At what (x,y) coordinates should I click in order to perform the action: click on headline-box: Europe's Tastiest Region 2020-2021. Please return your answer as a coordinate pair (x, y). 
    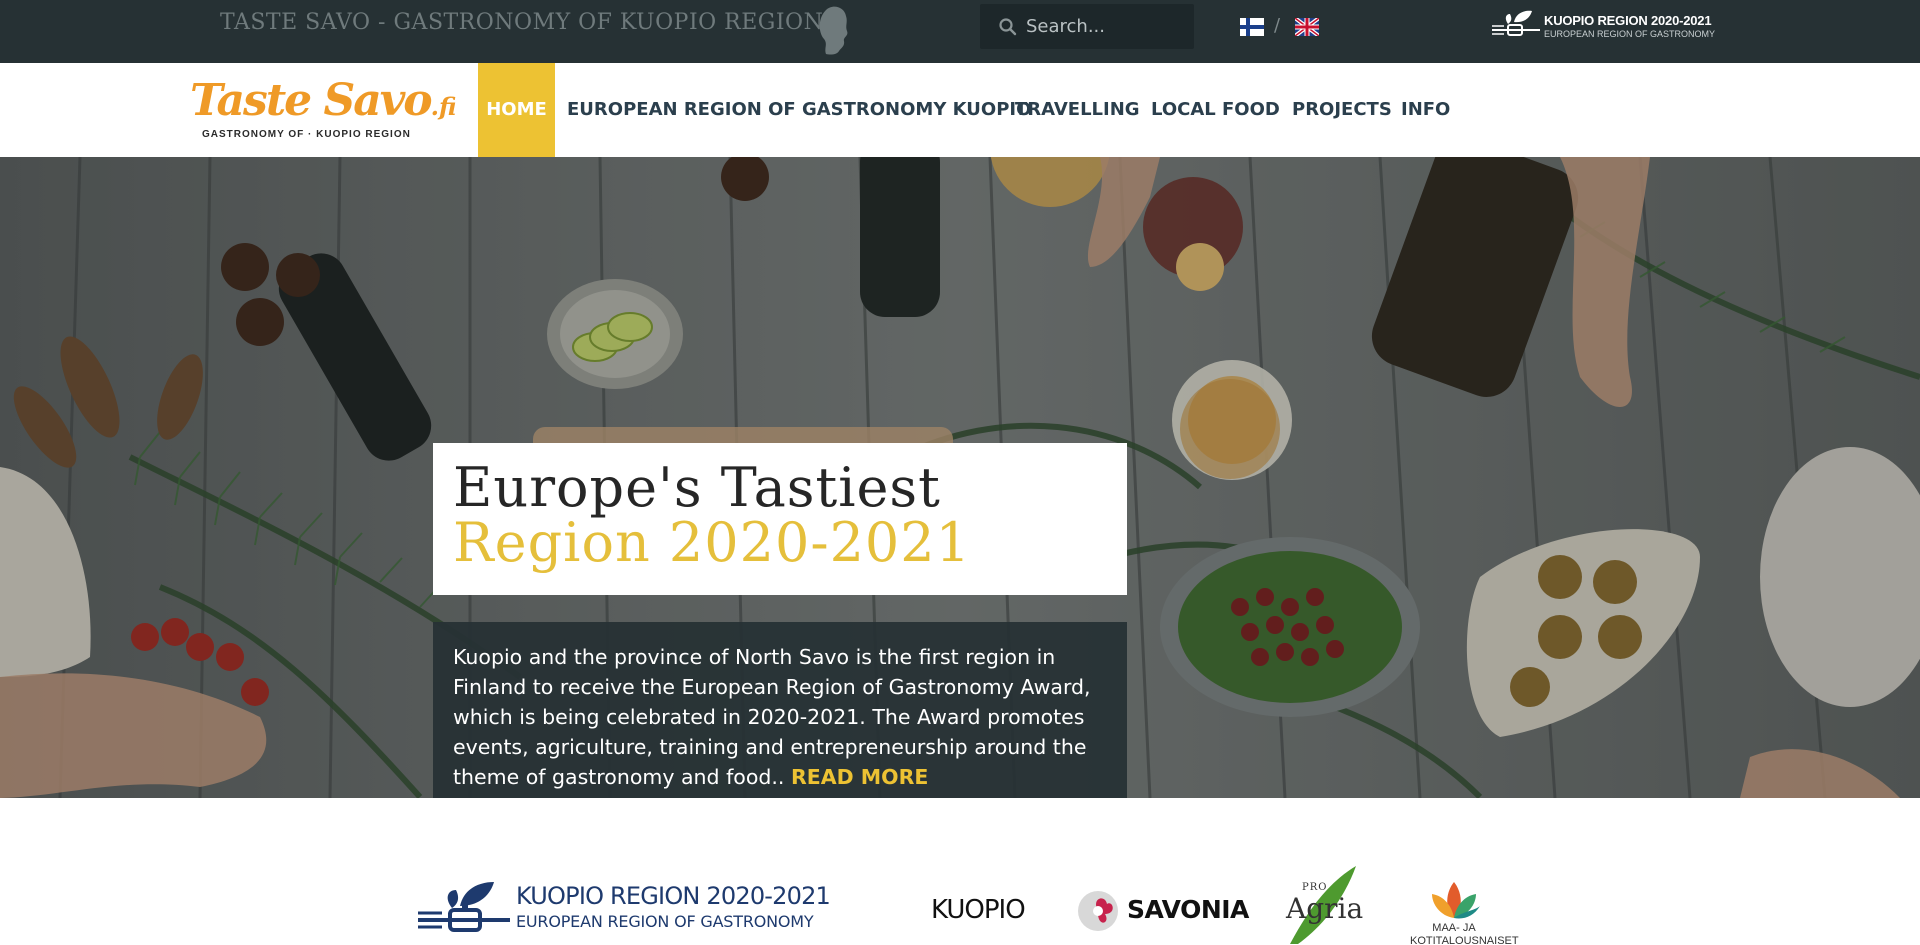
    Looking at the image, I should click on (780, 519).